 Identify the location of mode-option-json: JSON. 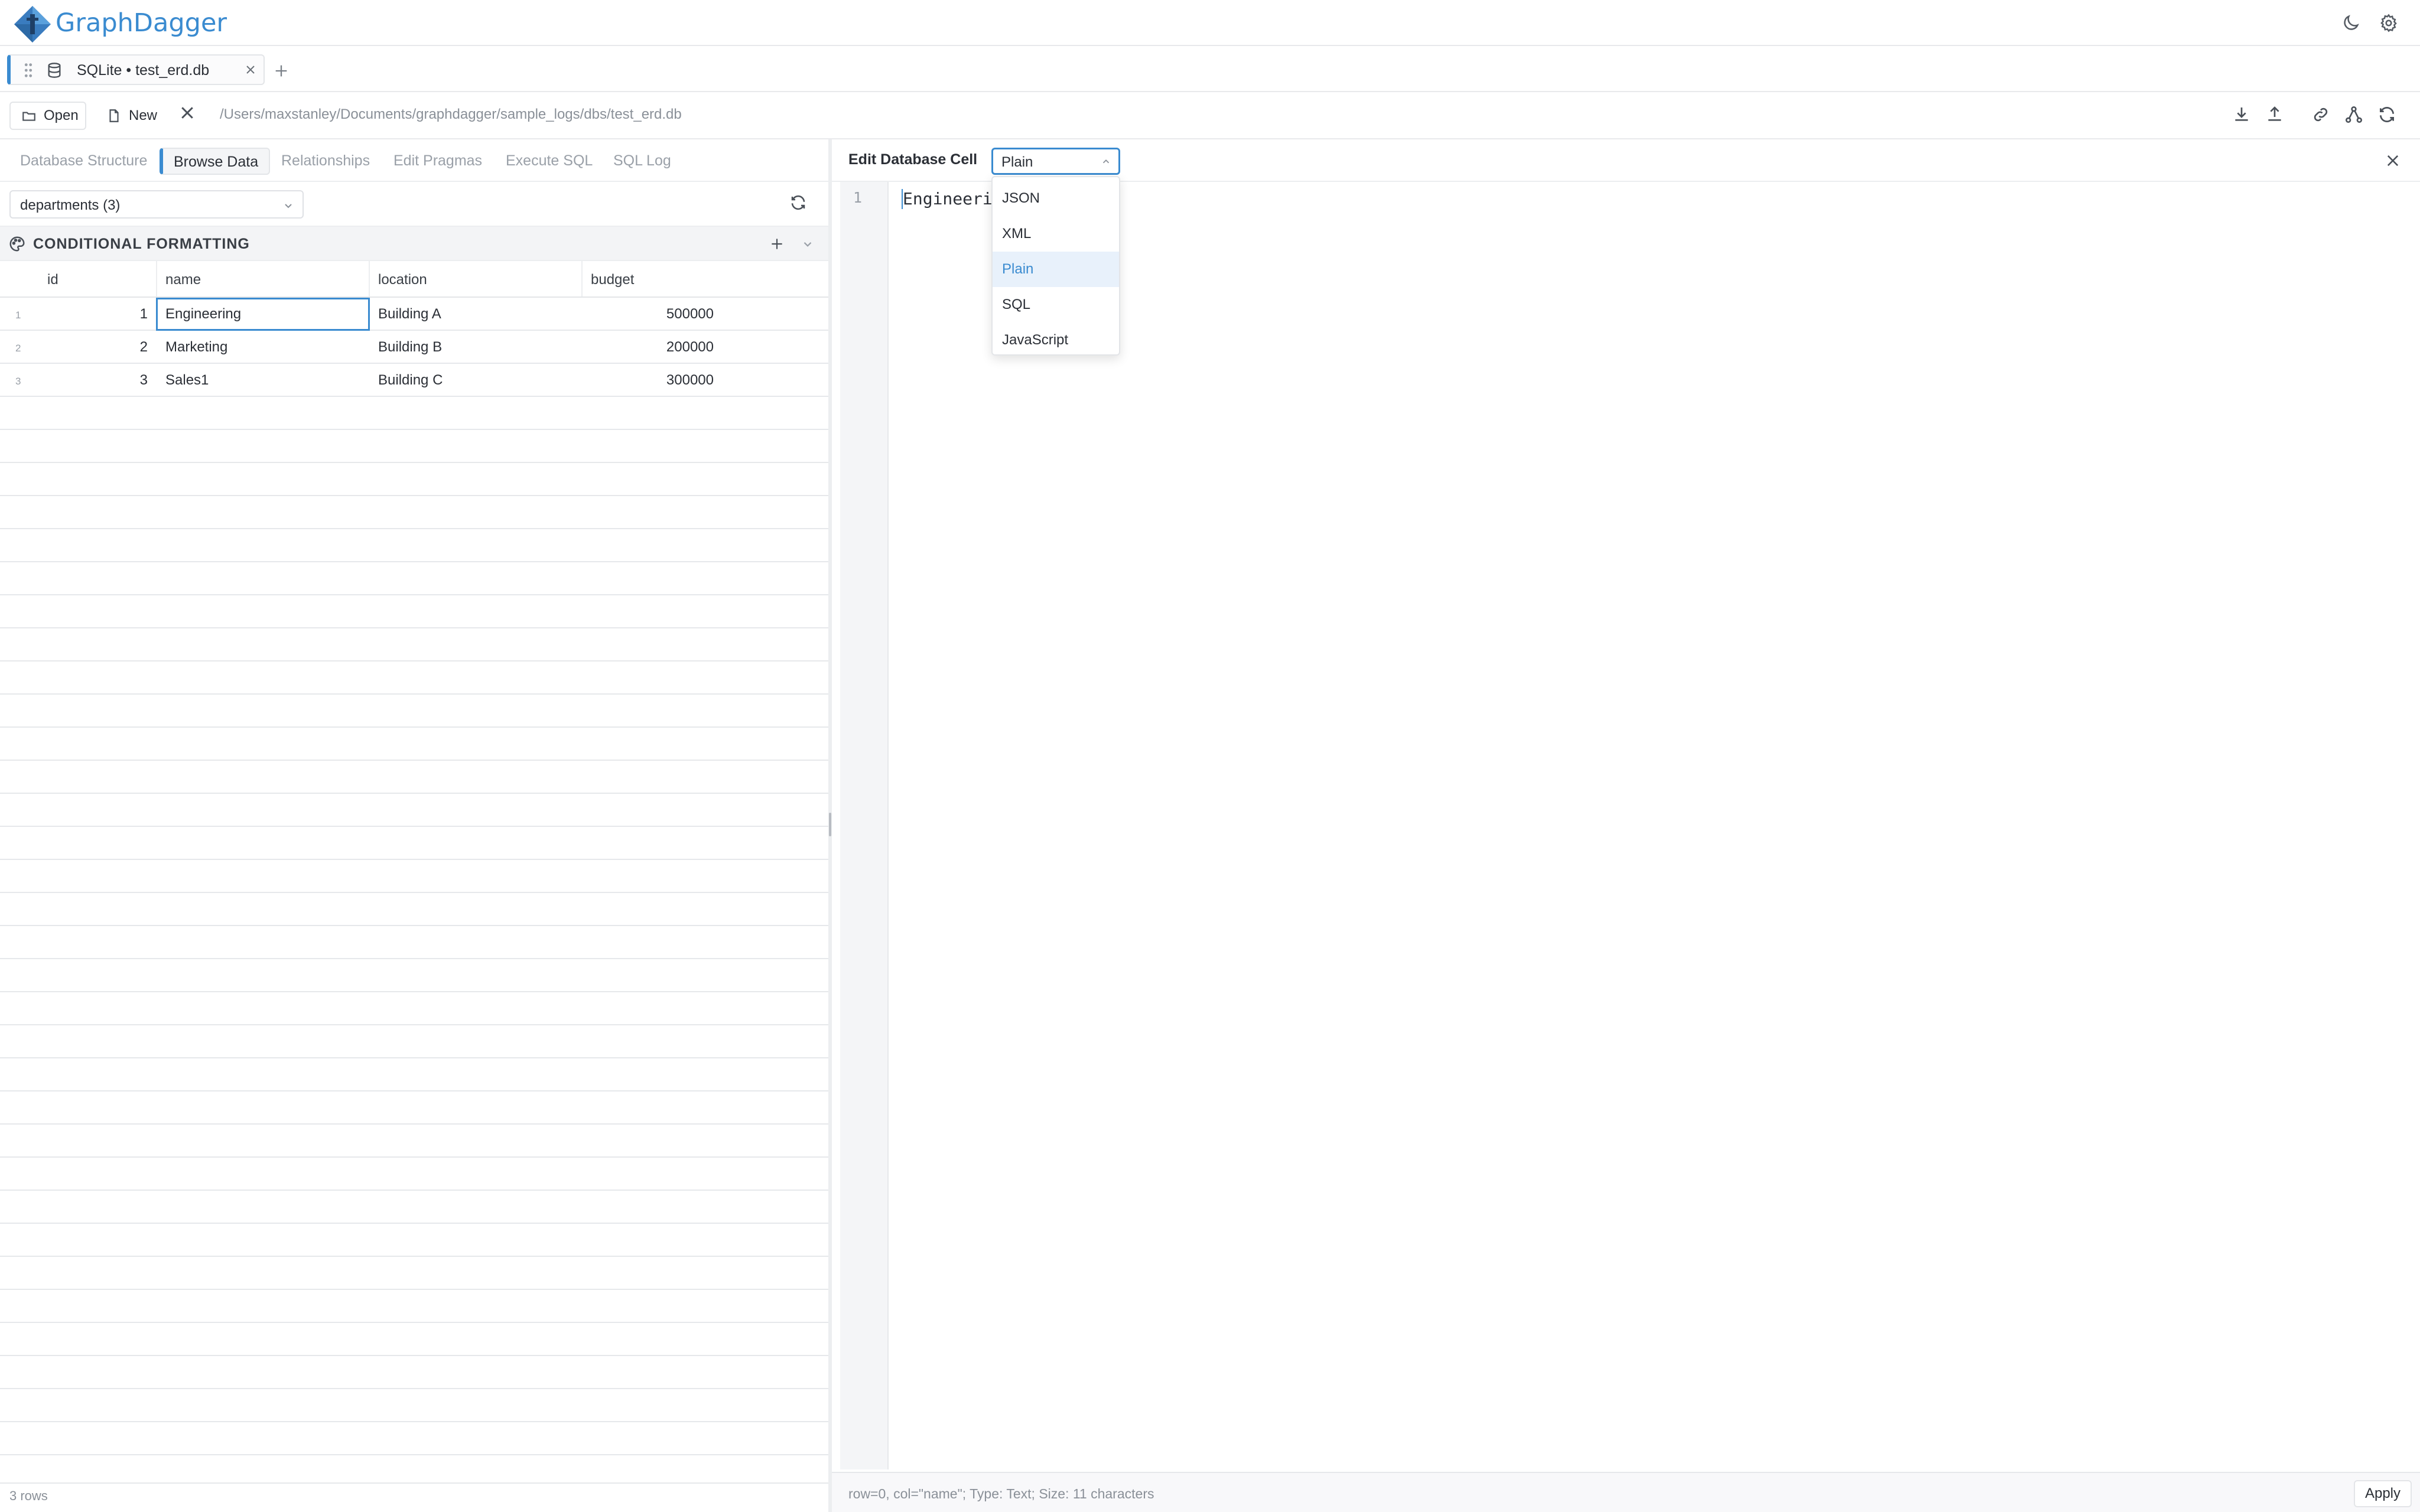
(1056, 198).